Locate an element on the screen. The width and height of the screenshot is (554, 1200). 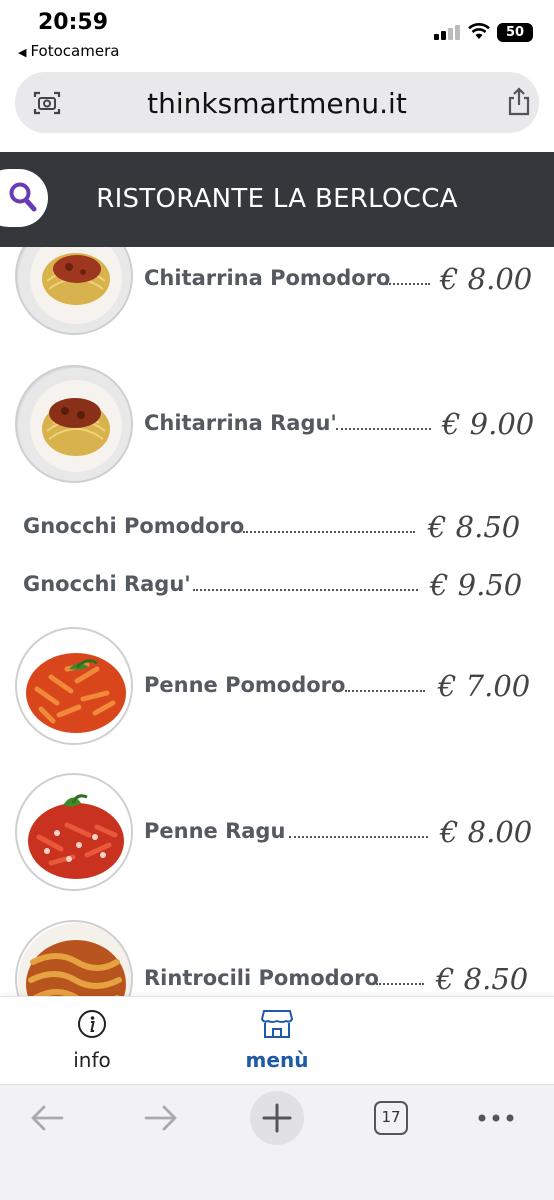
dish-name: Penne Pomodoro is located at coordinates (245, 685).